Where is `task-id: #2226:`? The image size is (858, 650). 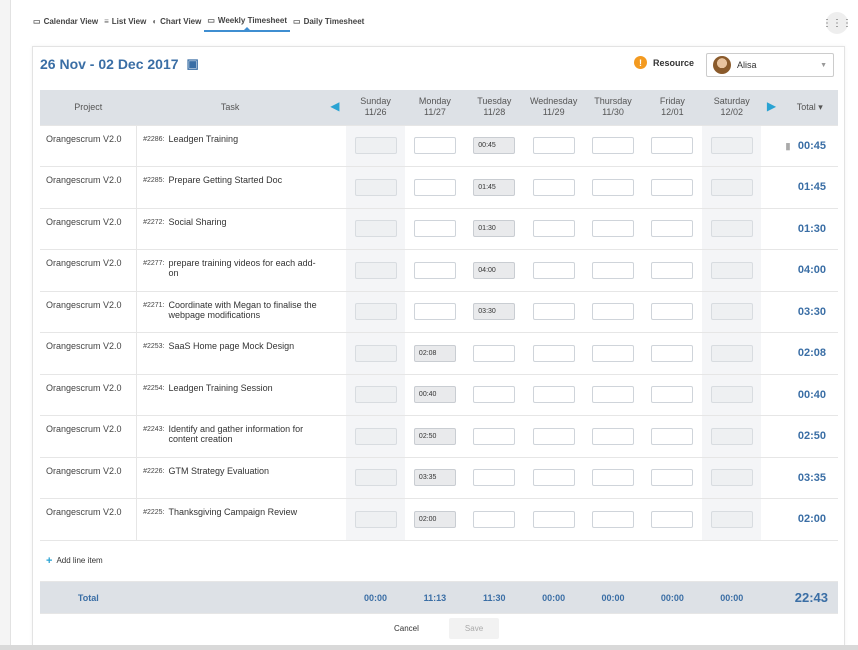
task-id: #2226: is located at coordinates (153, 471).